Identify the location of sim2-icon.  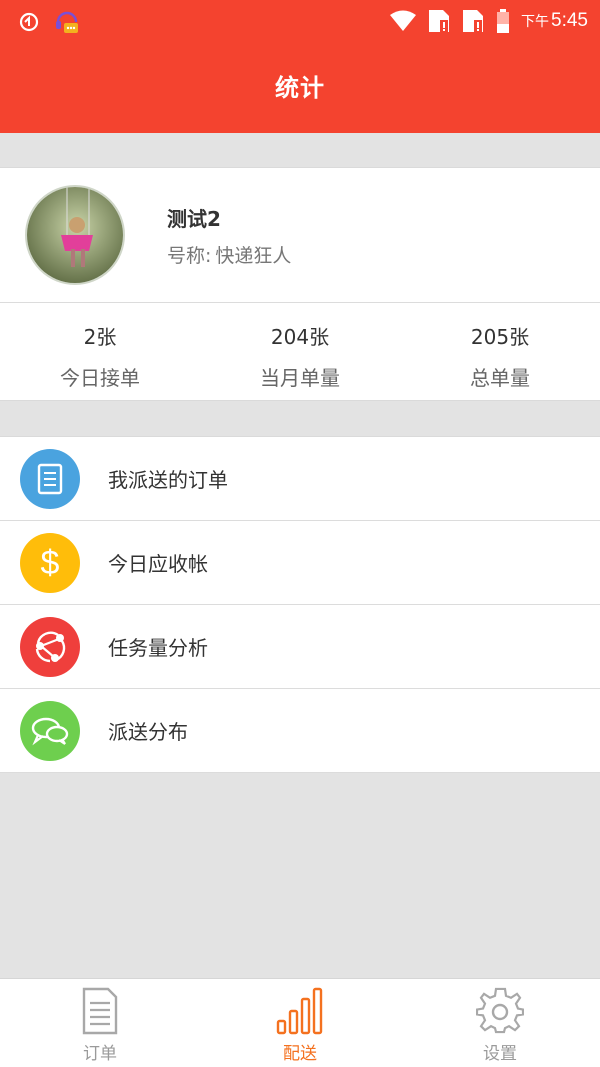
(473, 21).